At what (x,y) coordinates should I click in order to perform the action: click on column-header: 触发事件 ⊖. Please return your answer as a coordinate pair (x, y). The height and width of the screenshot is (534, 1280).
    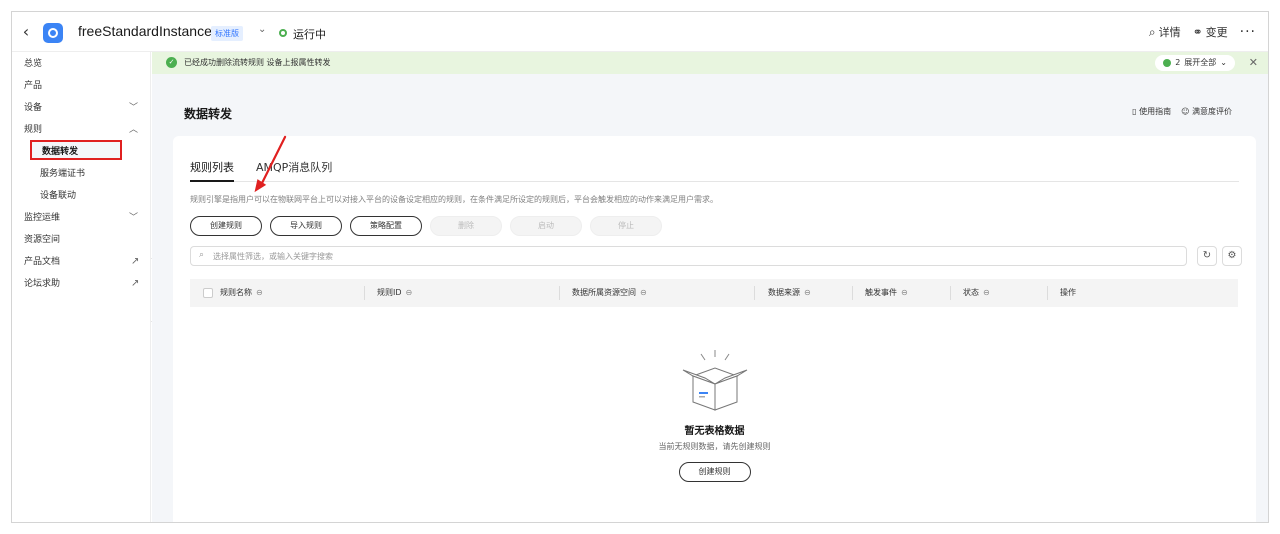
    Looking at the image, I should click on (886, 293).